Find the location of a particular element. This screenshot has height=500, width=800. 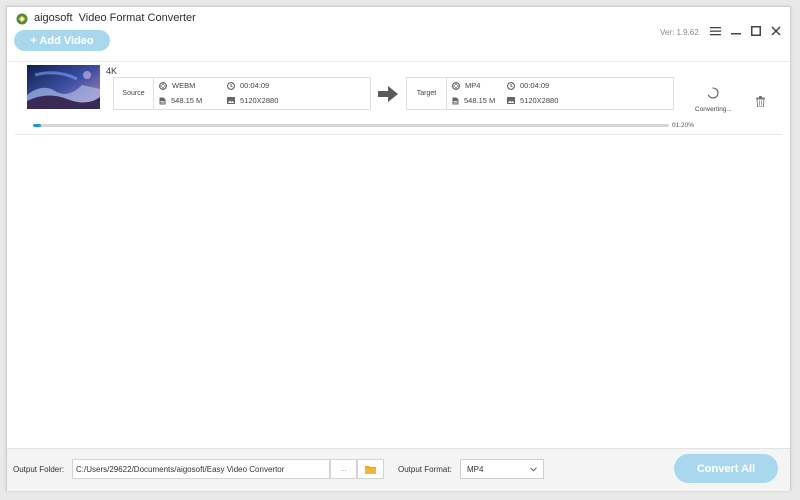

source-size: 548.15 M is located at coordinates (180, 100).